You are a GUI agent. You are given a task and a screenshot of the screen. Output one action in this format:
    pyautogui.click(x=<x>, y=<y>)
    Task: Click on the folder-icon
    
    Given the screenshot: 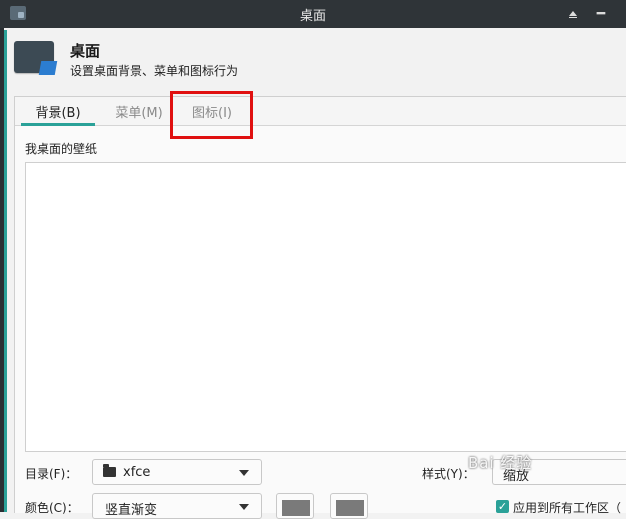 What is the action you would take?
    pyautogui.click(x=109, y=470)
    